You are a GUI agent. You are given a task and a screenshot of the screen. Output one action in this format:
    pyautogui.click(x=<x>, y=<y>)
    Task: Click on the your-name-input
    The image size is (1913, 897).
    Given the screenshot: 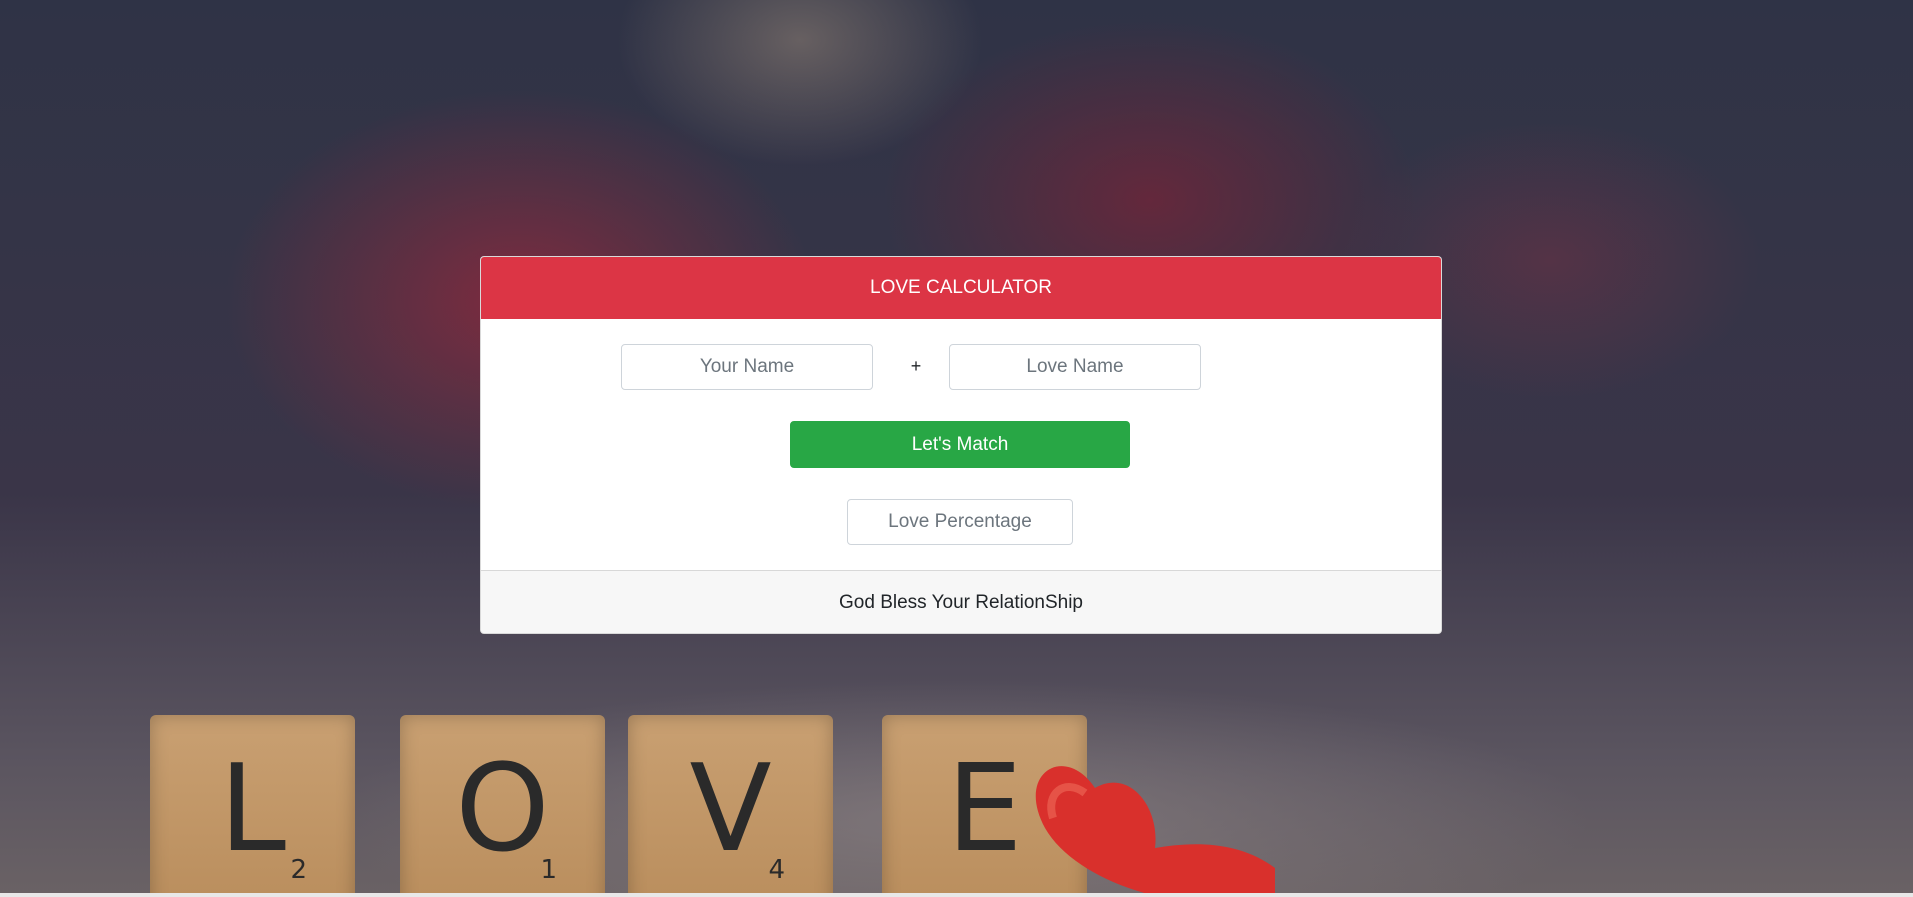 What is the action you would take?
    pyautogui.click(x=747, y=367)
    